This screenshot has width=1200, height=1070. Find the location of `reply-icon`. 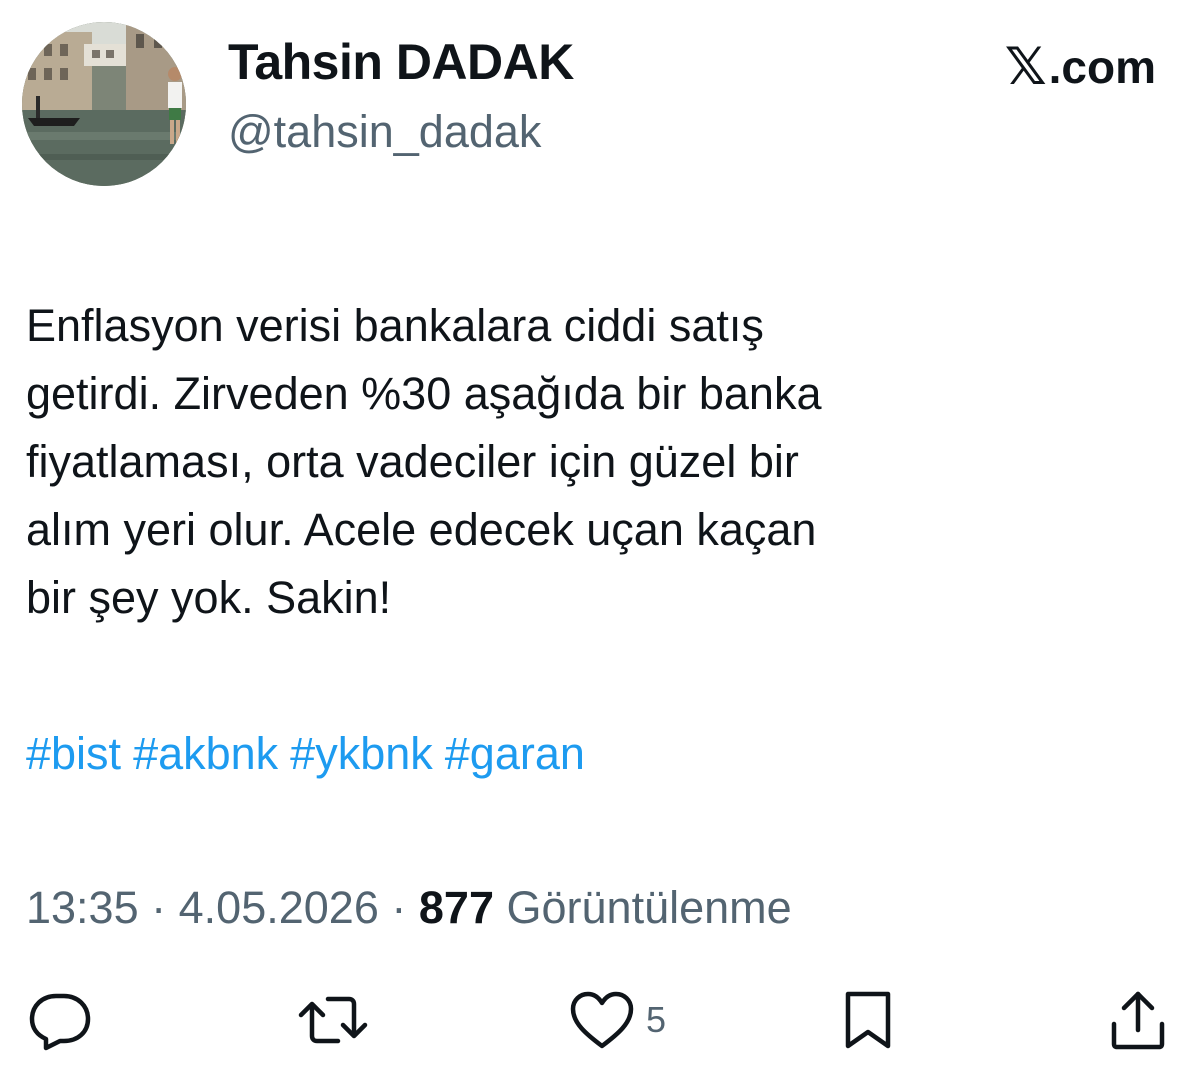

reply-icon is located at coordinates (60, 1022).